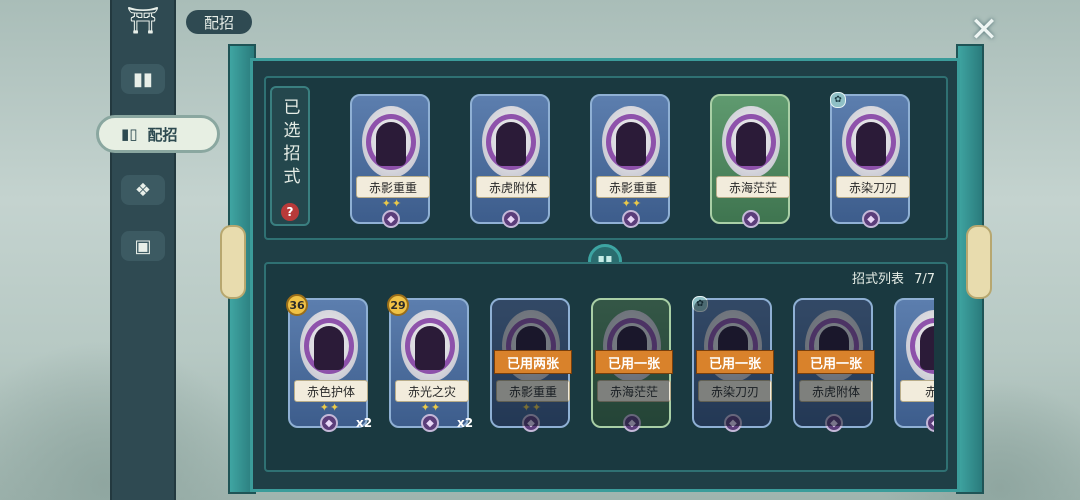  What do you see at coordinates (143, 246) in the screenshot?
I see `card-icon: ▣` at bounding box center [143, 246].